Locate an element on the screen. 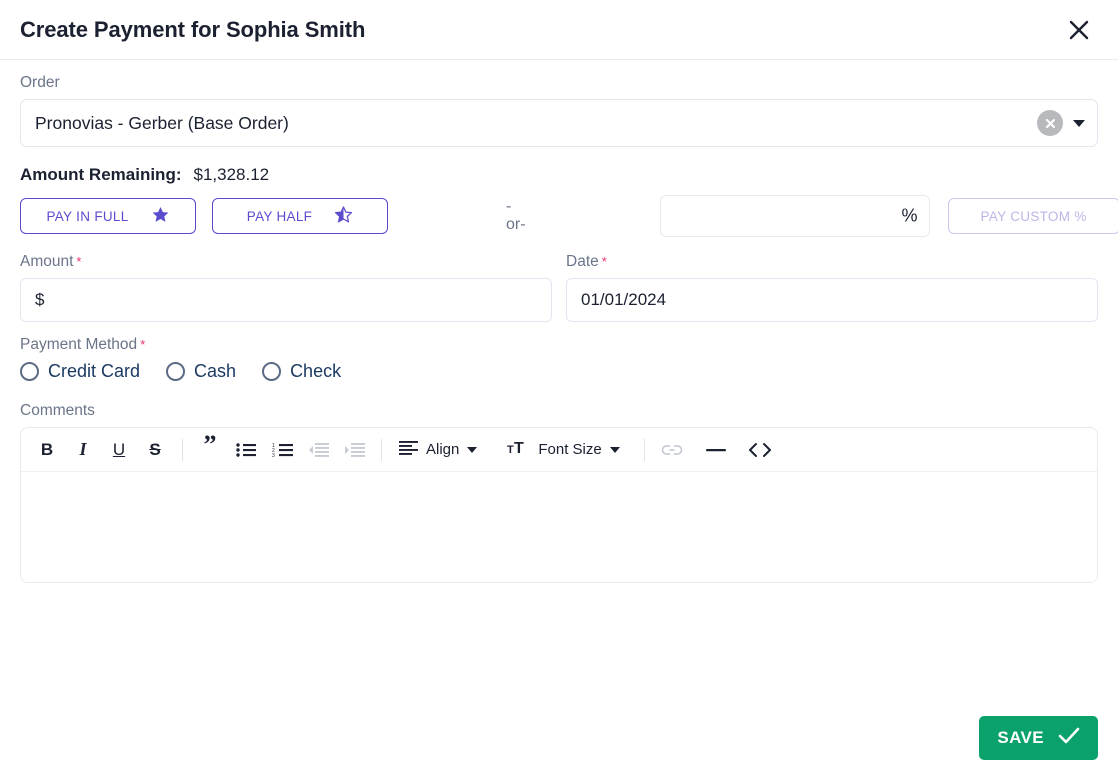 This screenshot has height=776, width=1118. comments-label: Comments is located at coordinates (57, 410).